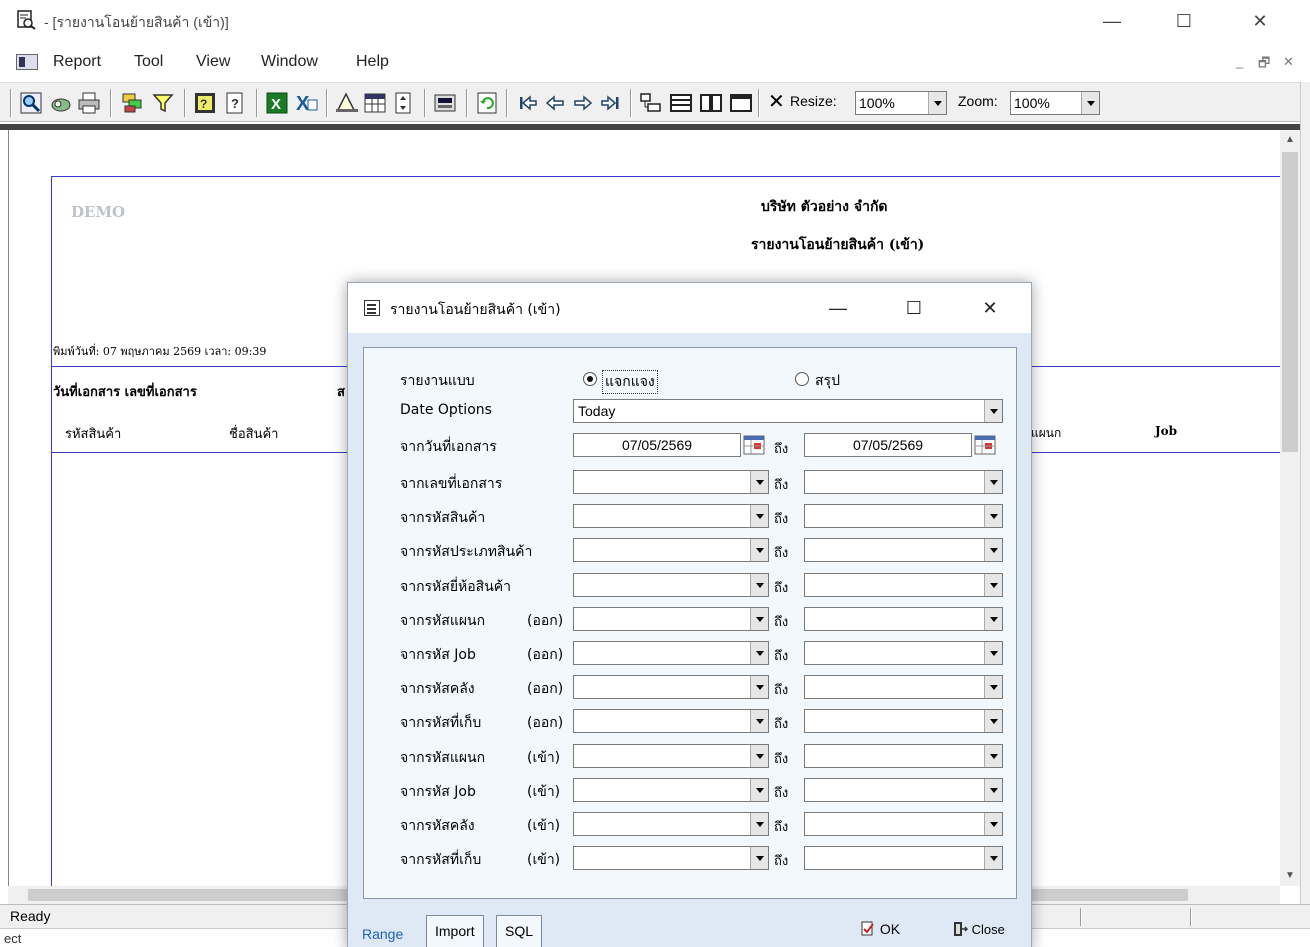 This screenshot has height=947, width=1310. I want to click on date-to-field: 07/05/2569, so click(888, 445).